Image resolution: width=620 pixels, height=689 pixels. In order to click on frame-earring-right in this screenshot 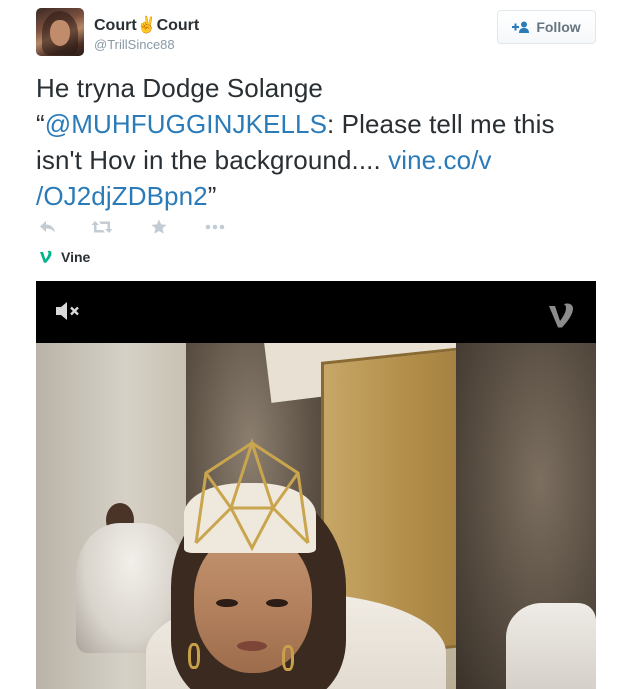, I will do `click(288, 658)`.